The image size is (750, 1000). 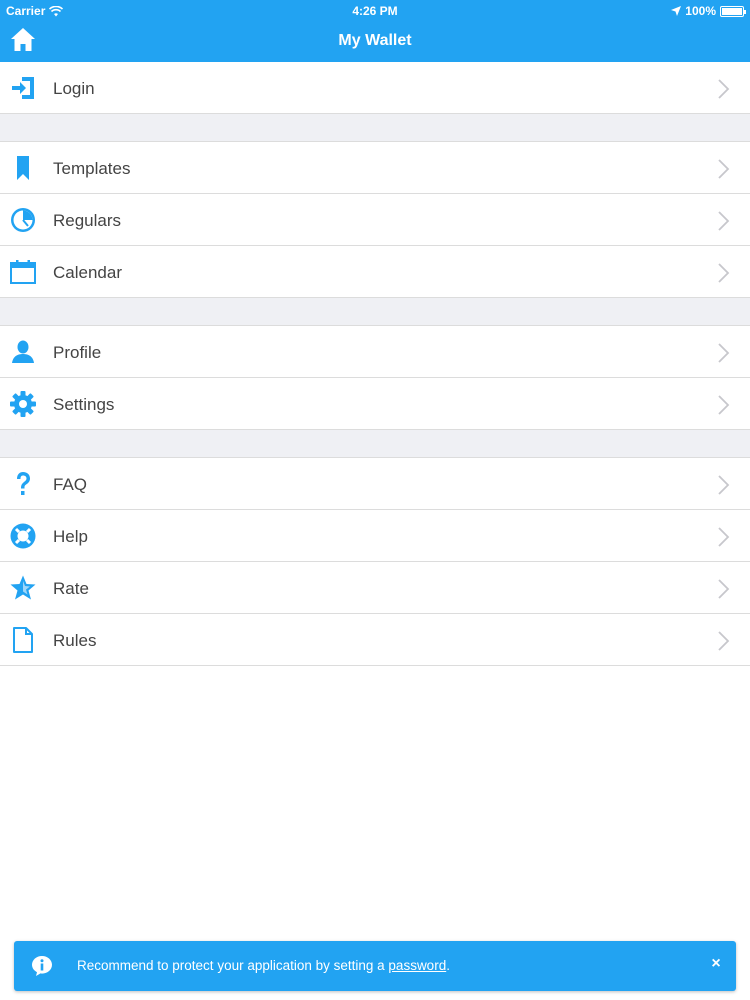 I want to click on login-icon, so click(x=23, y=88).